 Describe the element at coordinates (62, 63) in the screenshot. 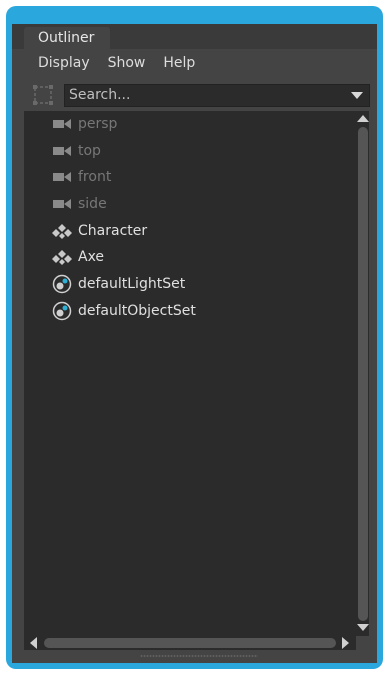

I see `menu-display: Display` at that location.